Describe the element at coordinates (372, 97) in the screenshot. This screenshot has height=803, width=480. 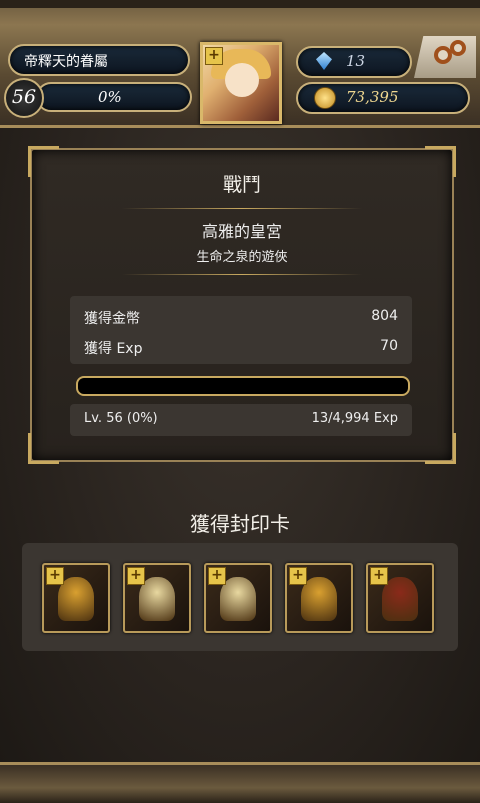
I see `gold-count: 73,395` at that location.